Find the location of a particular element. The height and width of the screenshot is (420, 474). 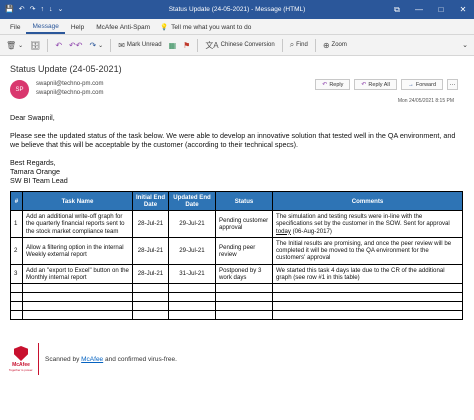

maximize-button: □ is located at coordinates (441, 10).